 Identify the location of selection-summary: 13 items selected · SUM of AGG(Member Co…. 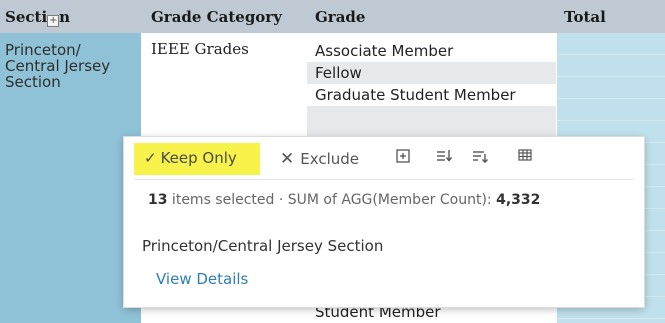
(344, 200).